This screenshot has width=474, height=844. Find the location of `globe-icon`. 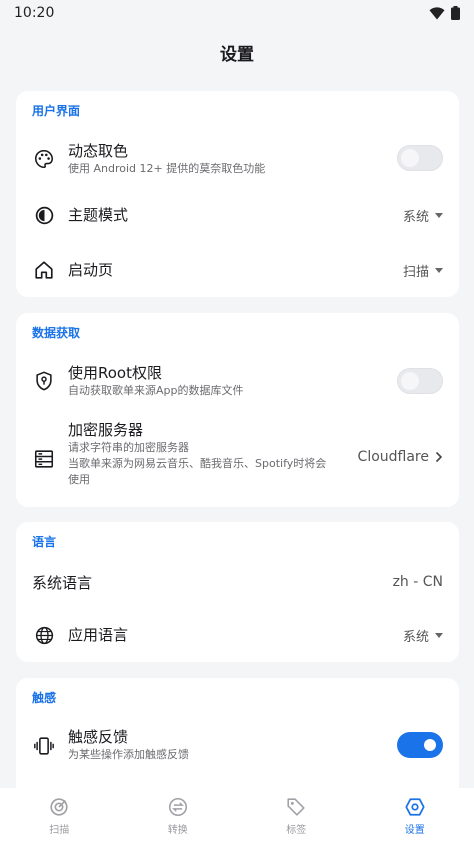

globe-icon is located at coordinates (44, 635).